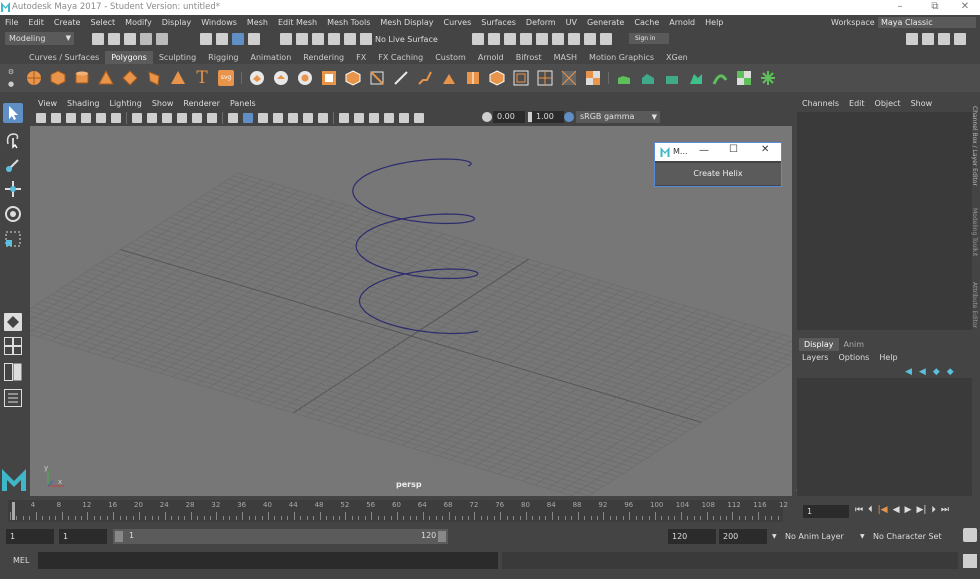 This screenshot has height=579, width=980. I want to click on channelbox-edit-menu: Edit, so click(857, 103).